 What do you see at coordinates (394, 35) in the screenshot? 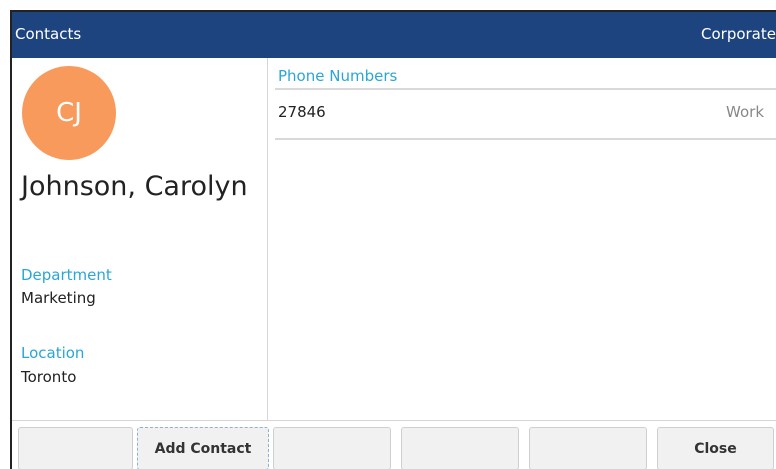
I see `title-bar: Contacts Corporate` at bounding box center [394, 35].